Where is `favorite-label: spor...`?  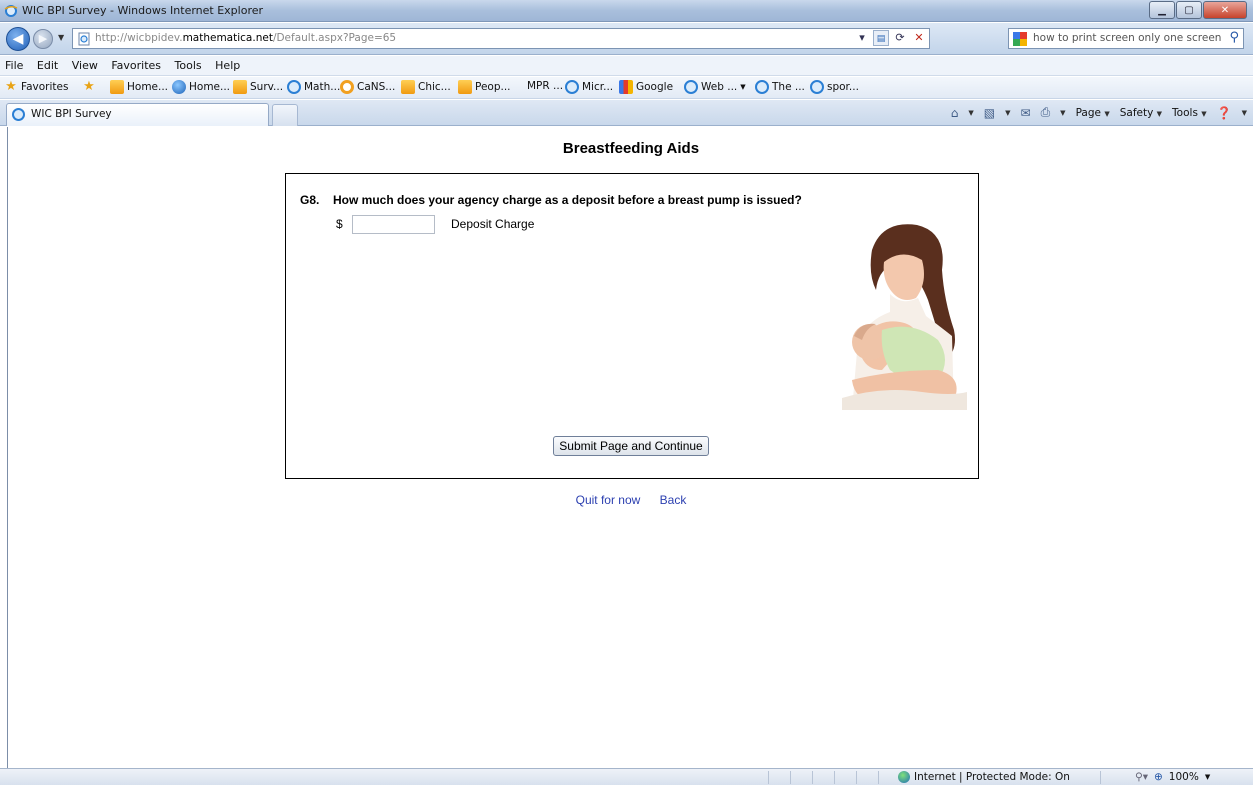
favorite-label: spor... is located at coordinates (843, 87).